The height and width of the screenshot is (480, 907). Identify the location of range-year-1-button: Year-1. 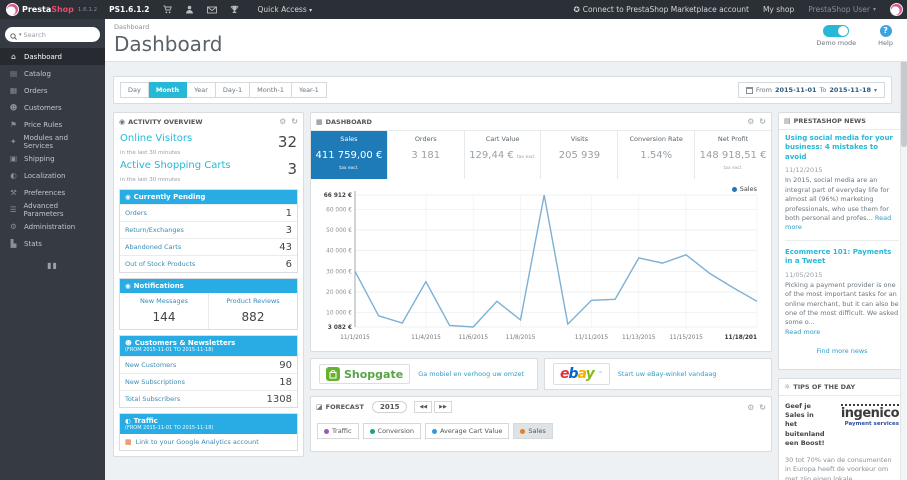
(309, 90).